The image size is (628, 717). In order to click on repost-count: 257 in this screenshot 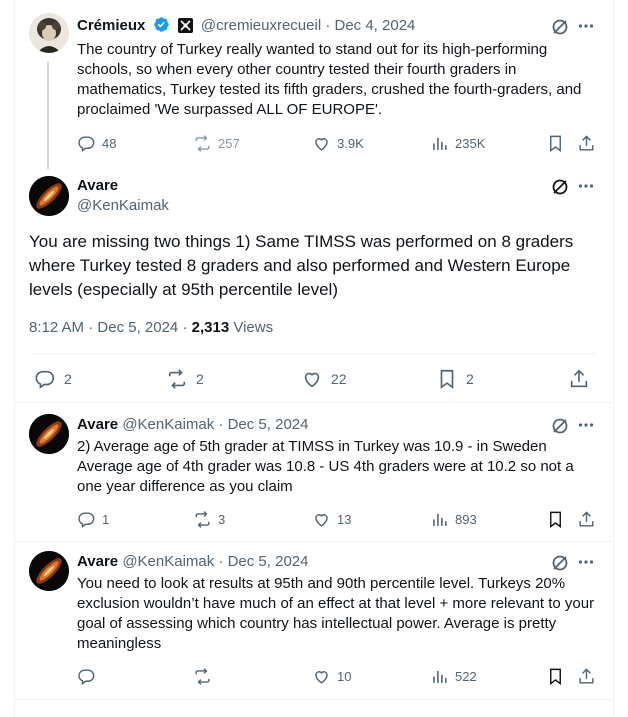, I will do `click(229, 143)`.